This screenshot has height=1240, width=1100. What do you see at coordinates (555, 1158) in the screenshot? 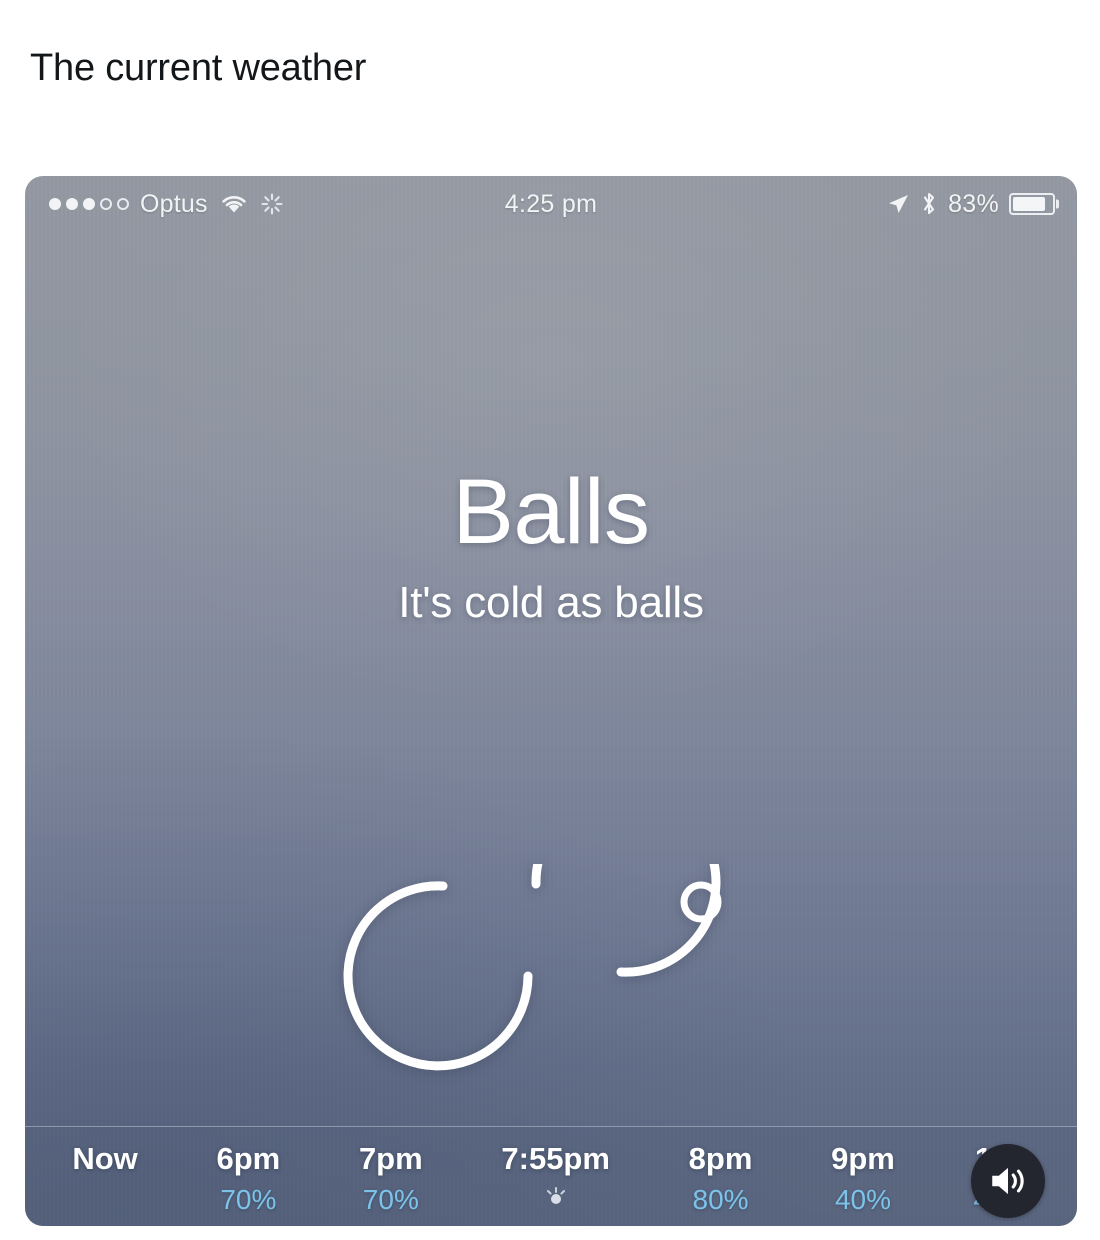
I see `hourly-time: 7:55pm` at bounding box center [555, 1158].